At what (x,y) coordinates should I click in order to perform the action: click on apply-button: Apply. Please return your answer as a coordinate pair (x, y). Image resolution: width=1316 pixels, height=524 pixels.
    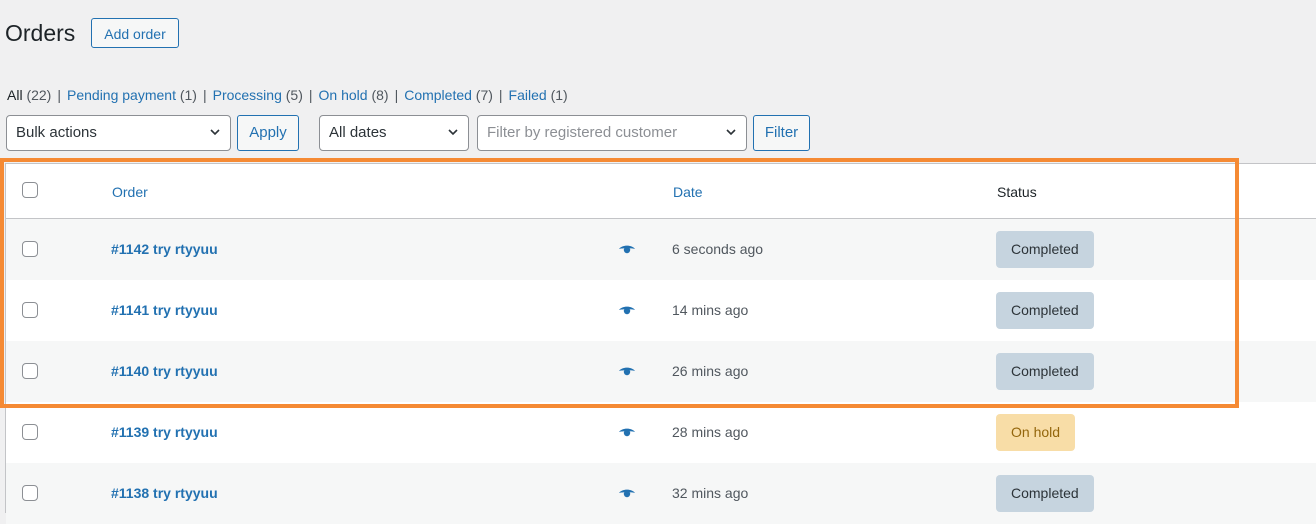
    Looking at the image, I should click on (268, 133).